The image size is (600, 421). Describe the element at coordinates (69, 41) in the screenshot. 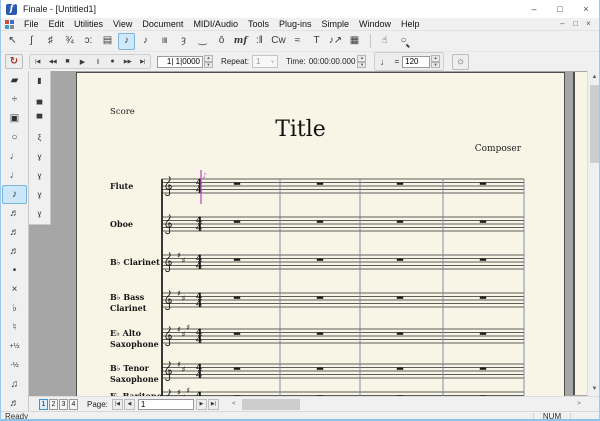

I see `tool-time-signature-tool: ¾` at that location.